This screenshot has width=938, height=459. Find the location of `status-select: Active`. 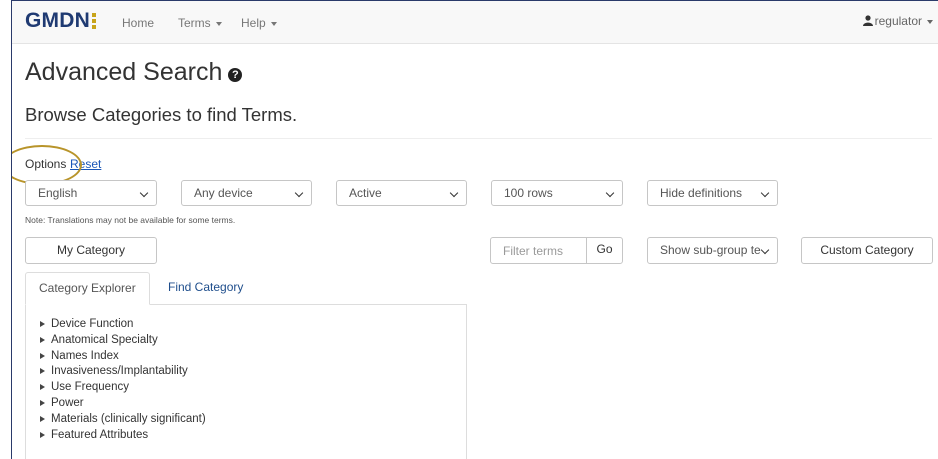

status-select: Active is located at coordinates (401, 193).